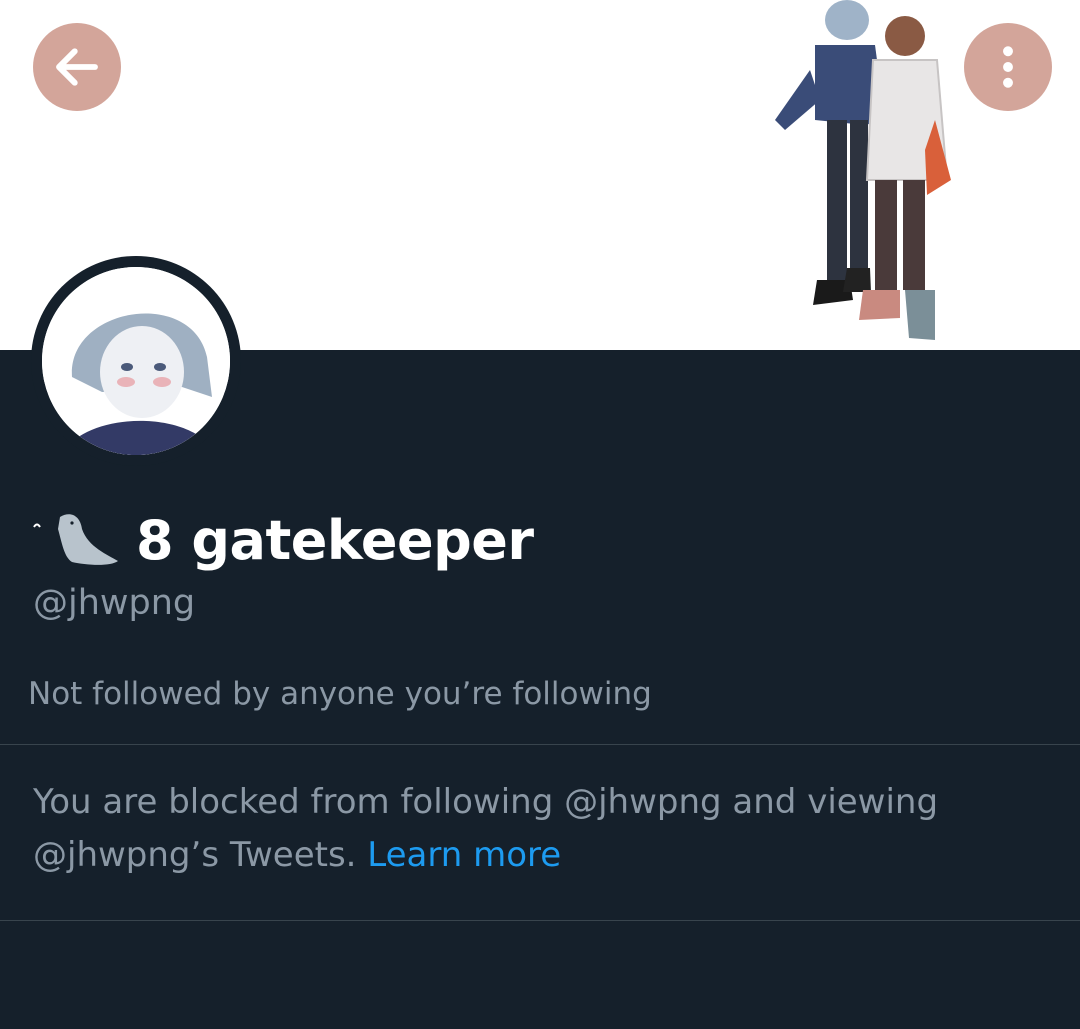  I want to click on vertical-dots-icon, so click(1008, 67).